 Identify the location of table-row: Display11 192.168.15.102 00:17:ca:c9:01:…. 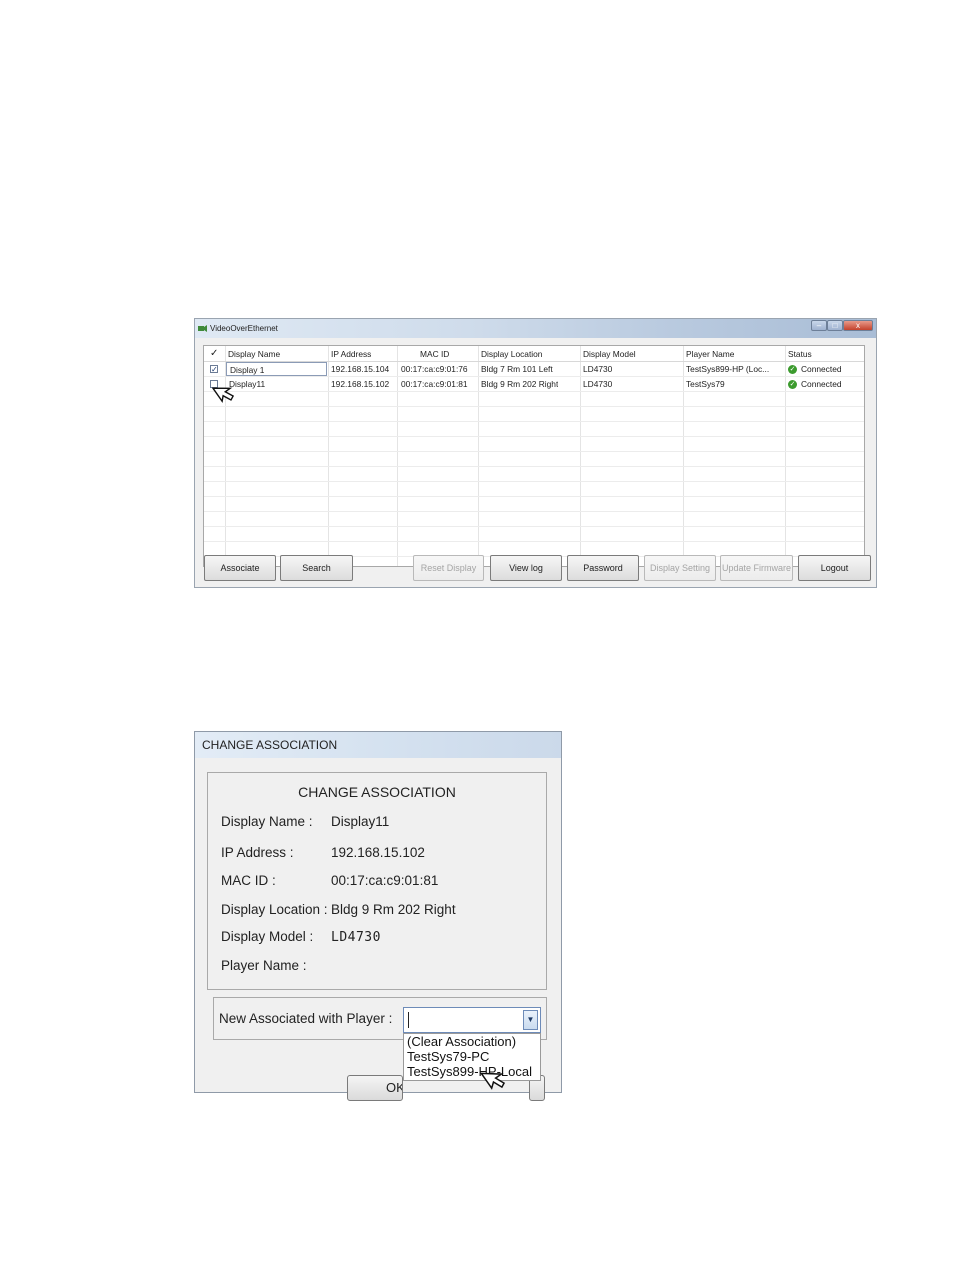
(534, 384).